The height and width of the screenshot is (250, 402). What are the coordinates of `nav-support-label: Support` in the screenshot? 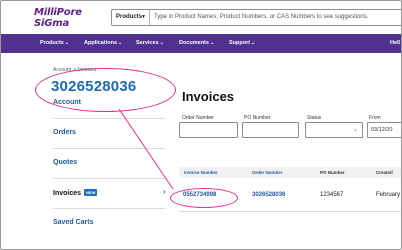 It's located at (240, 43).